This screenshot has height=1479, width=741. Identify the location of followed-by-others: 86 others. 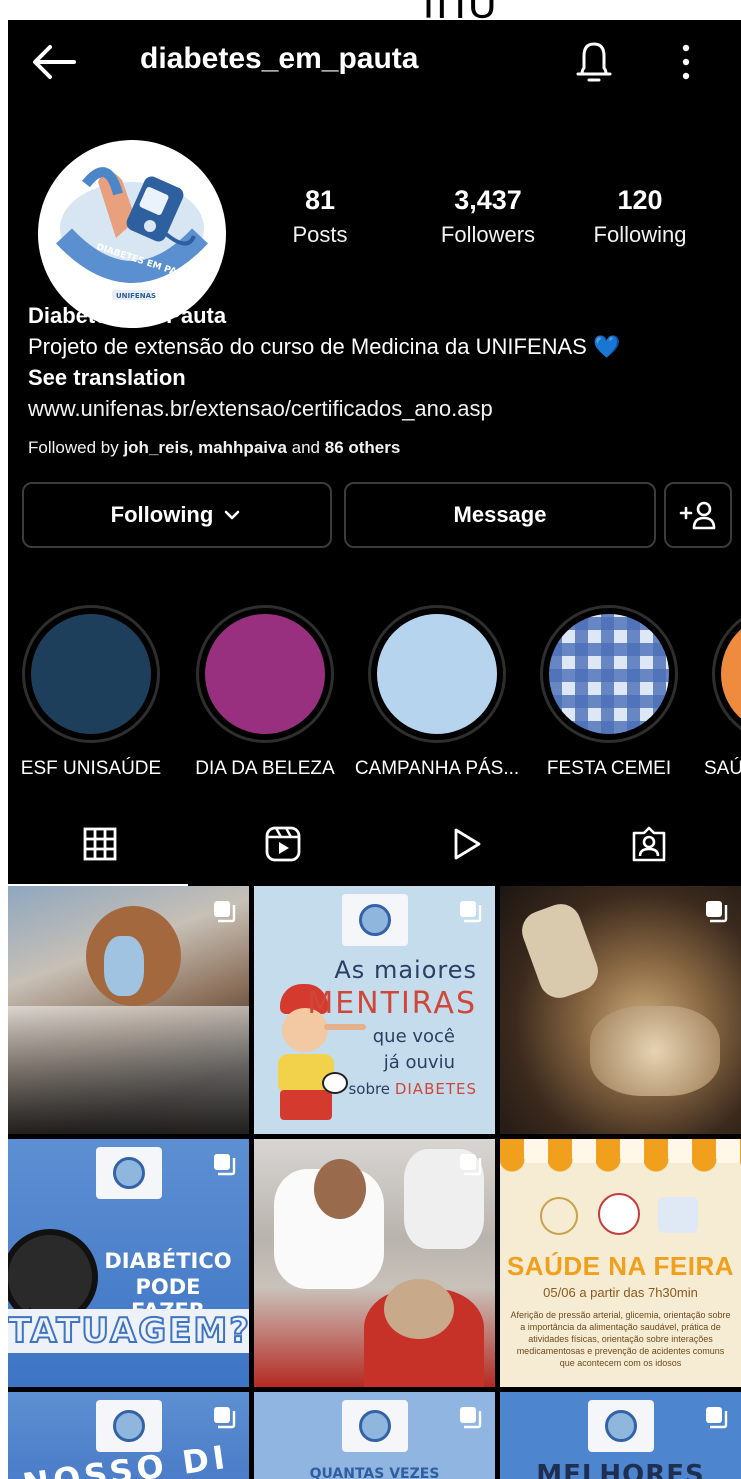
(362, 447).